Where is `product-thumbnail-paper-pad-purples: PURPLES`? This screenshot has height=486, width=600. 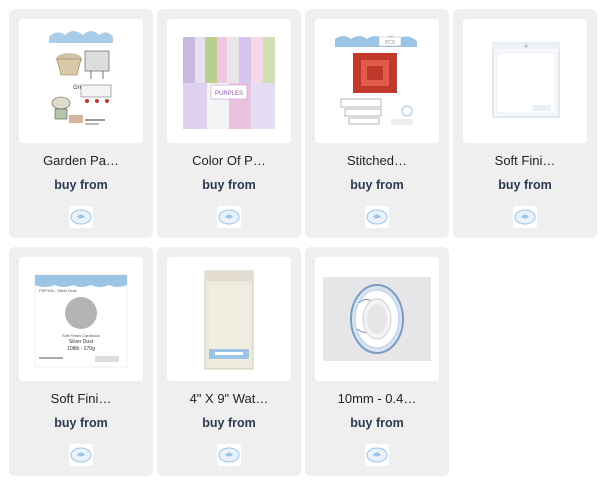
product-thumbnail-paper-pad-purples: PURPLES is located at coordinates (229, 81).